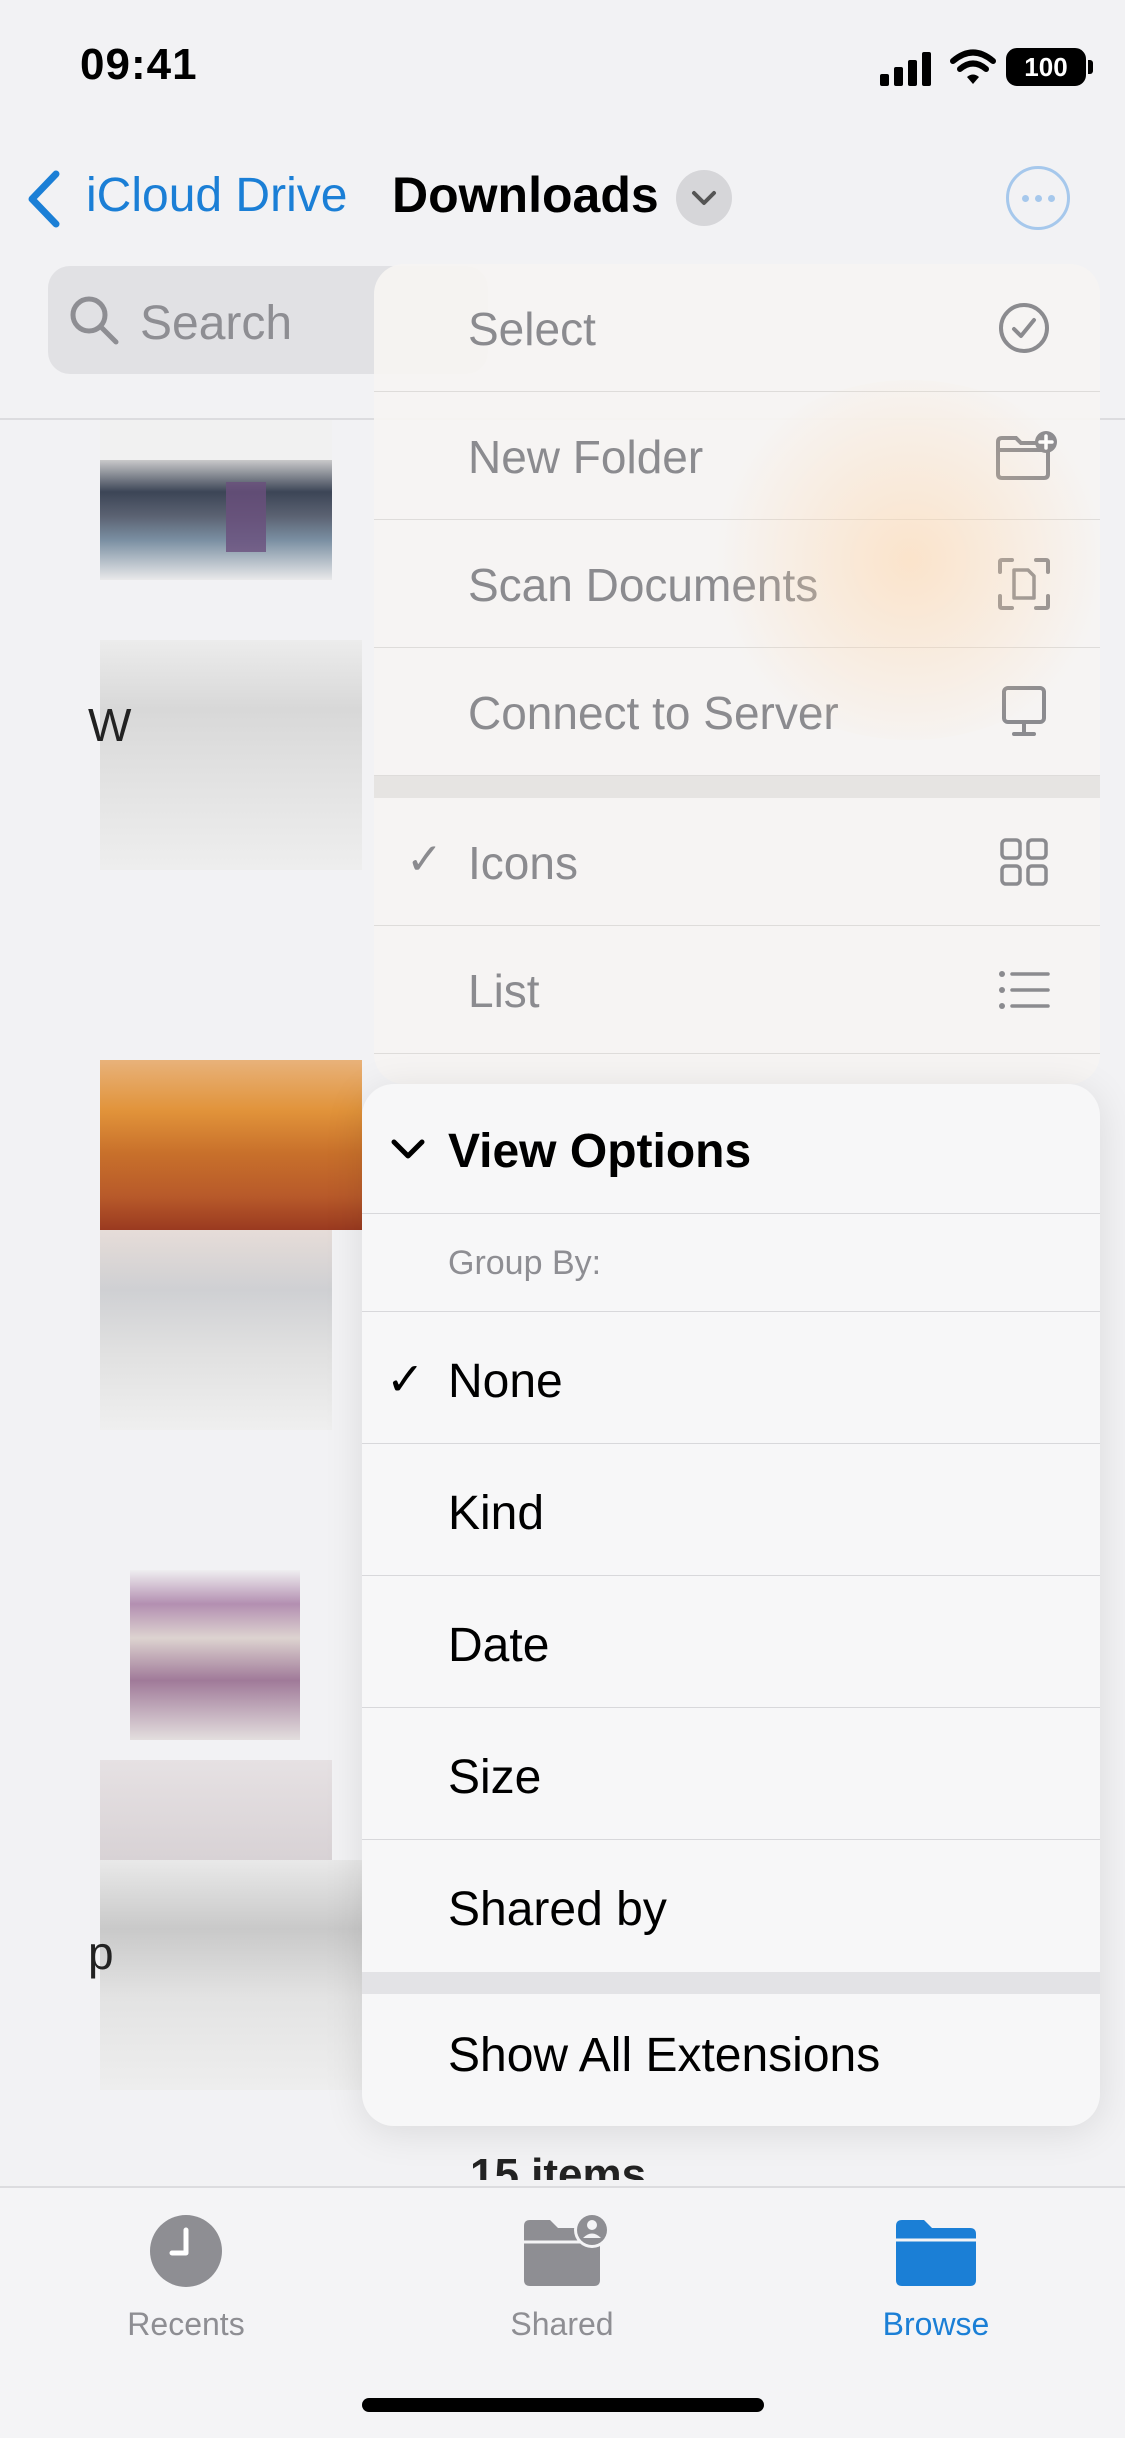 This screenshot has height=2438, width=1125. I want to click on menu-item-label: List, so click(504, 991).